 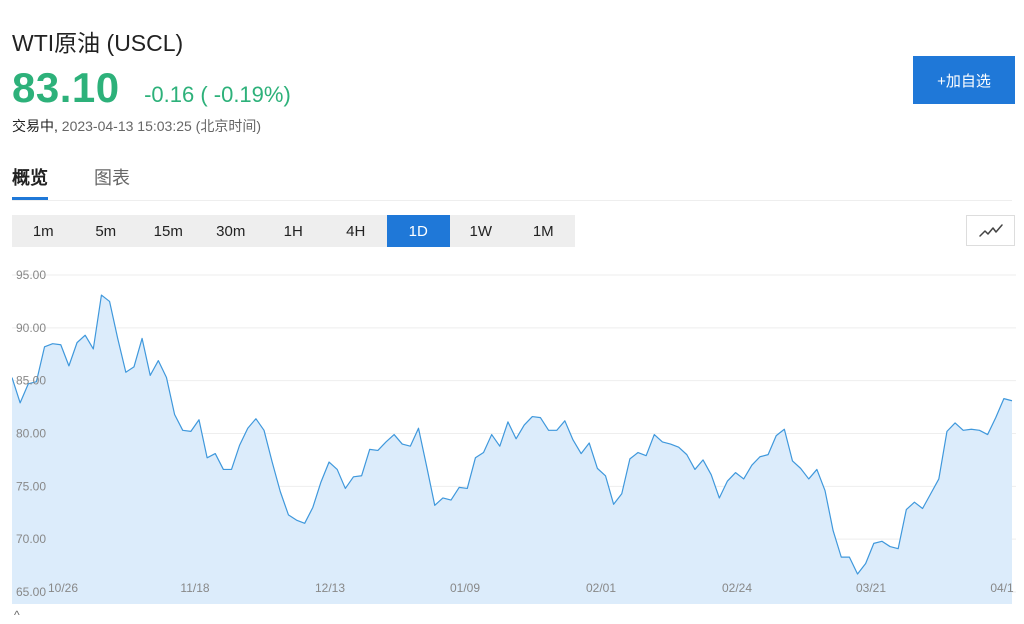 I want to click on chart-footer-glyph: ^, so click(x=17, y=615).